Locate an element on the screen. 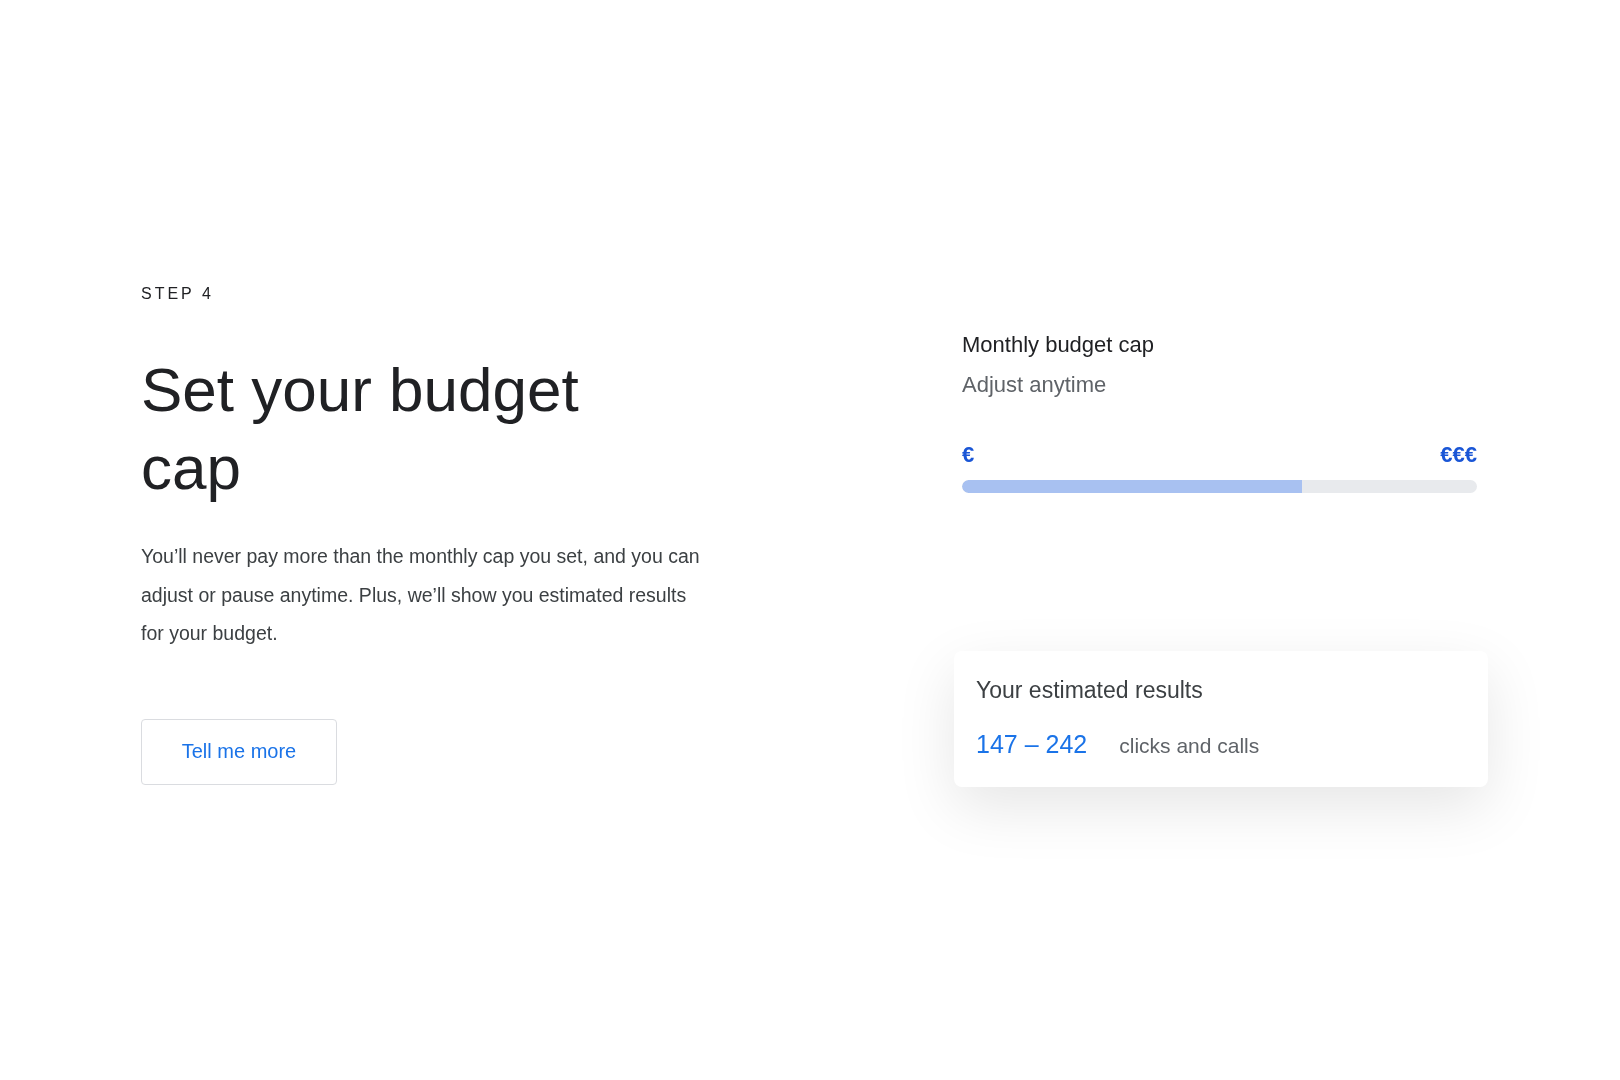  results-unit: clicks and calls is located at coordinates (1189, 746).